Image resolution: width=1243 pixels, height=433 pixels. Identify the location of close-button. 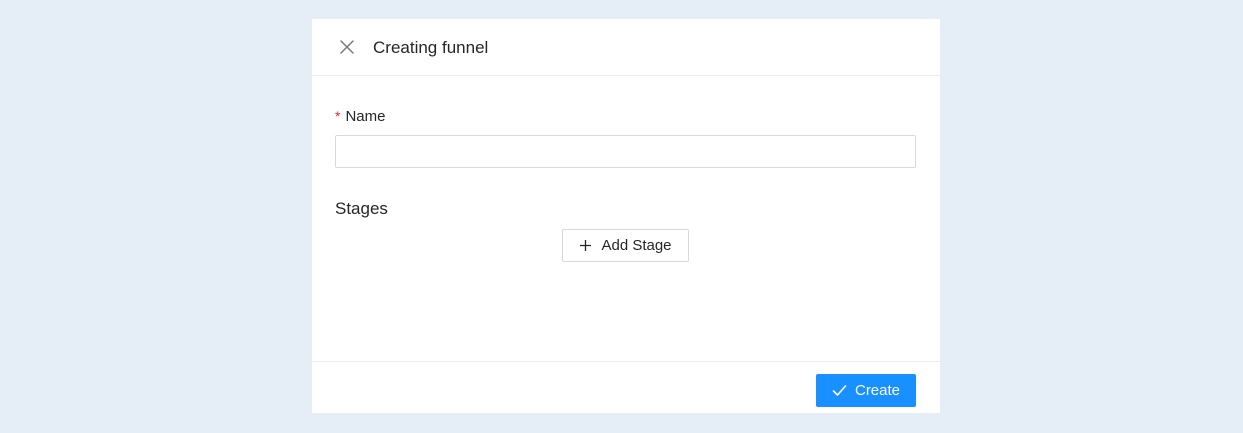
(347, 47).